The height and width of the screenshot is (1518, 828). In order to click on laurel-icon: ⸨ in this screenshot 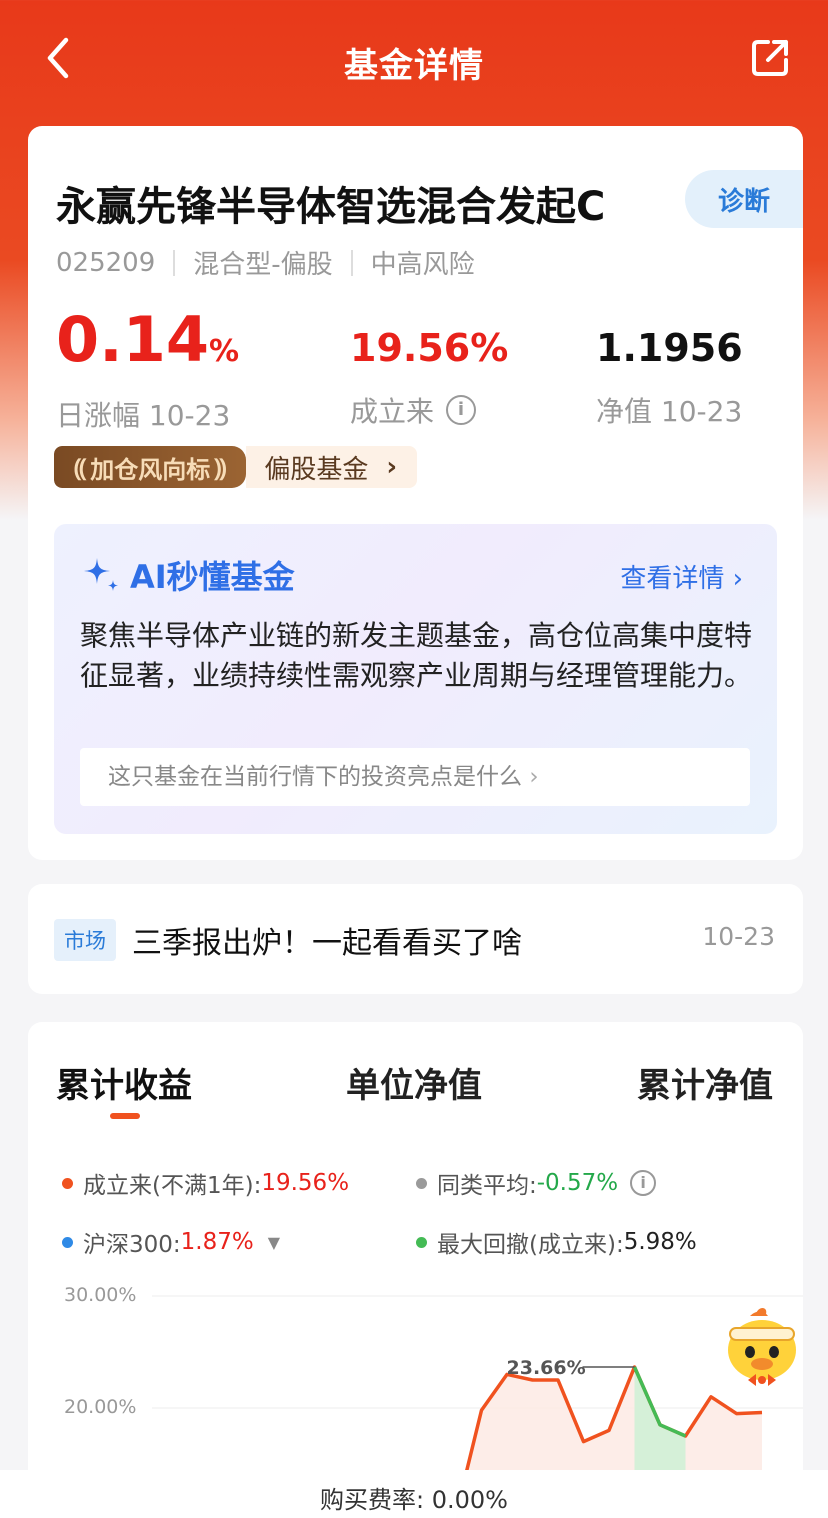, I will do `click(80, 467)`.